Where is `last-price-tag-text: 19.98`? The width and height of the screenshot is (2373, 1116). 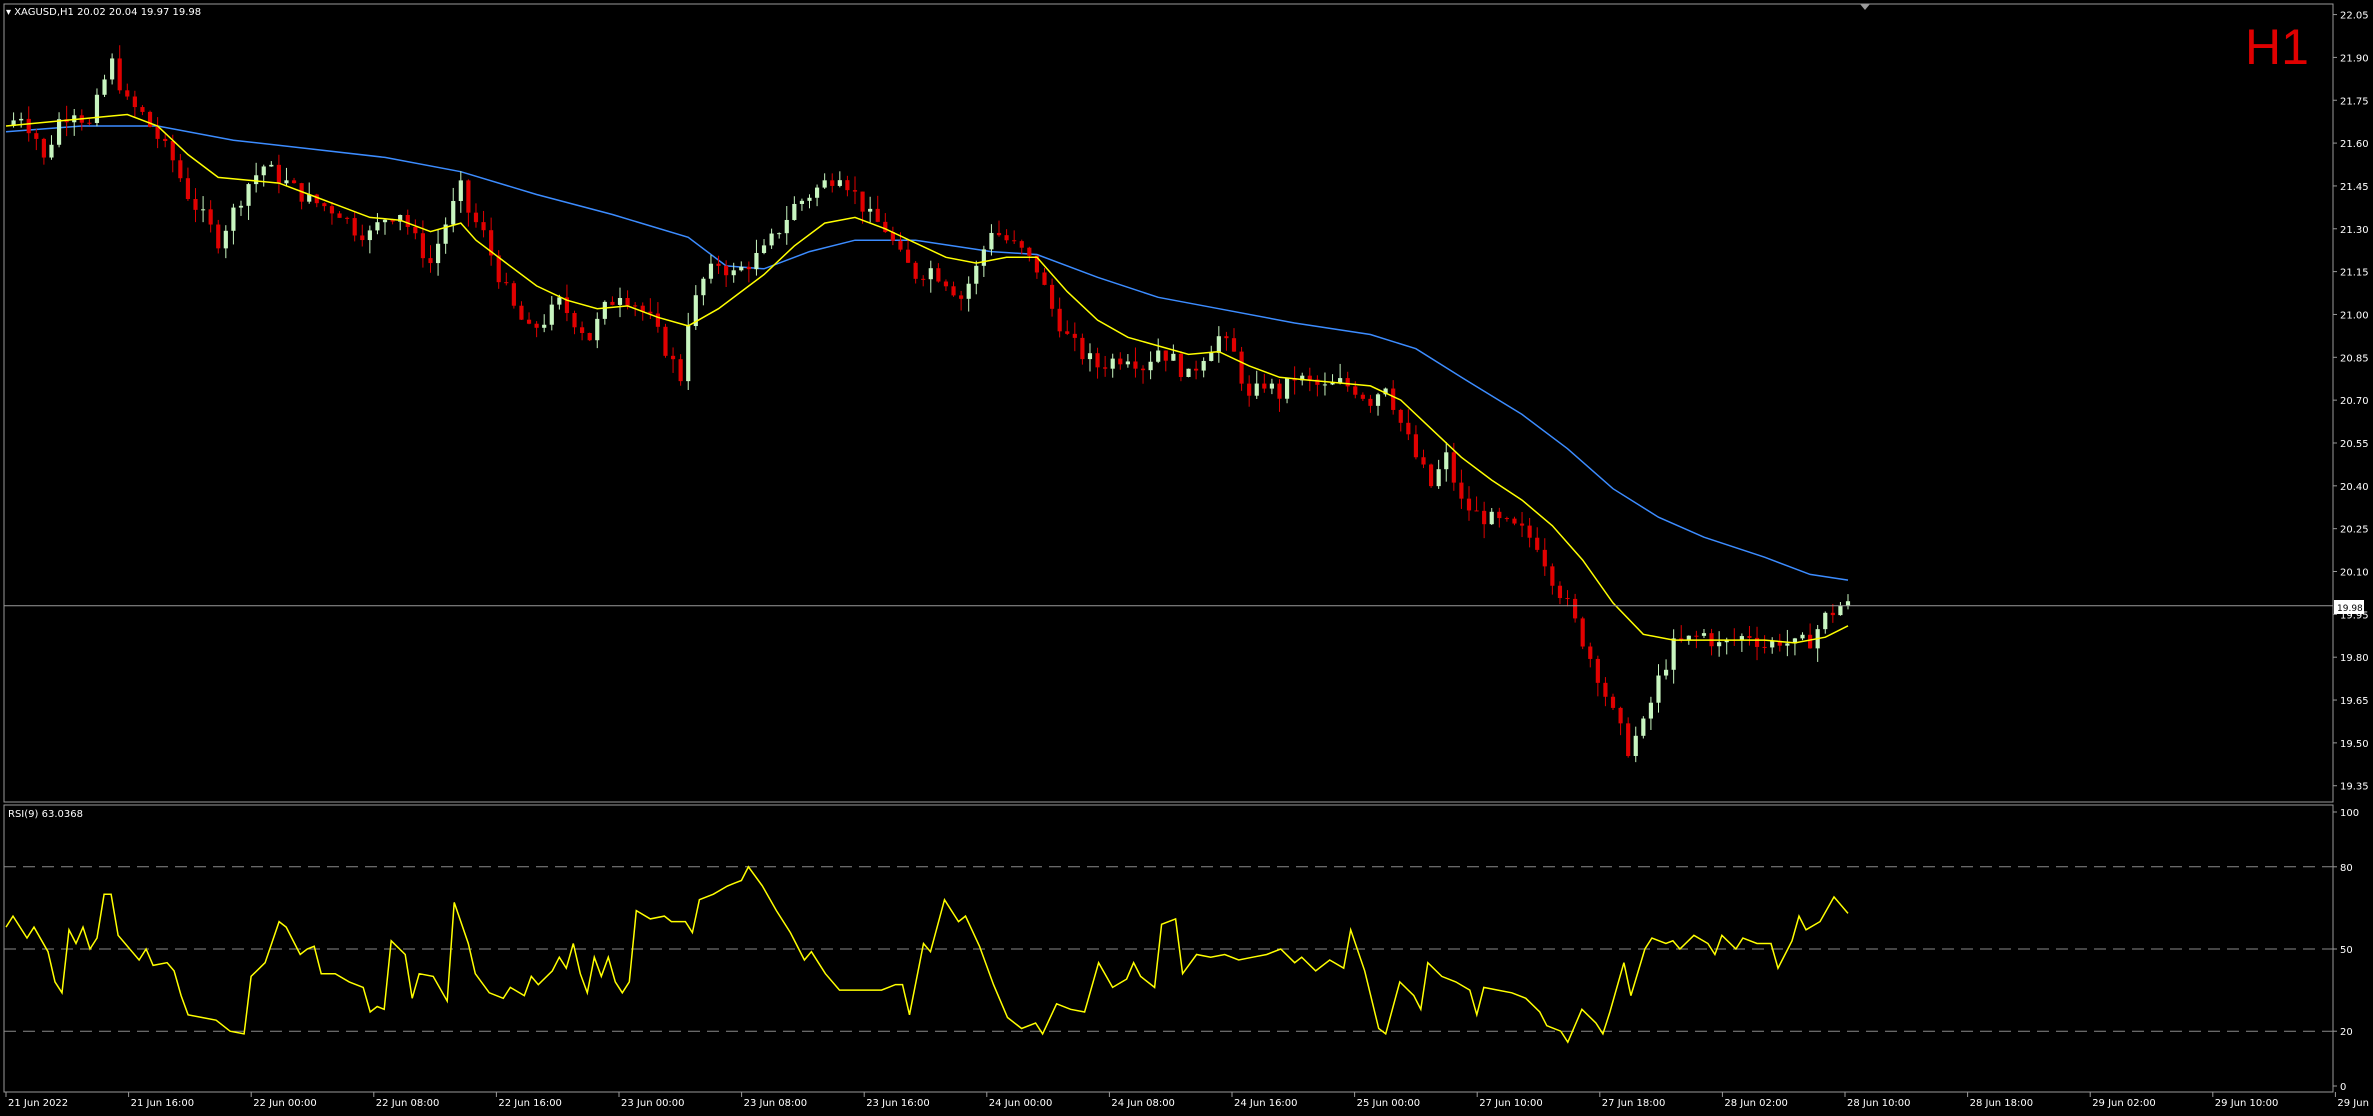
last-price-tag-text: 19.98 is located at coordinates (2350, 609).